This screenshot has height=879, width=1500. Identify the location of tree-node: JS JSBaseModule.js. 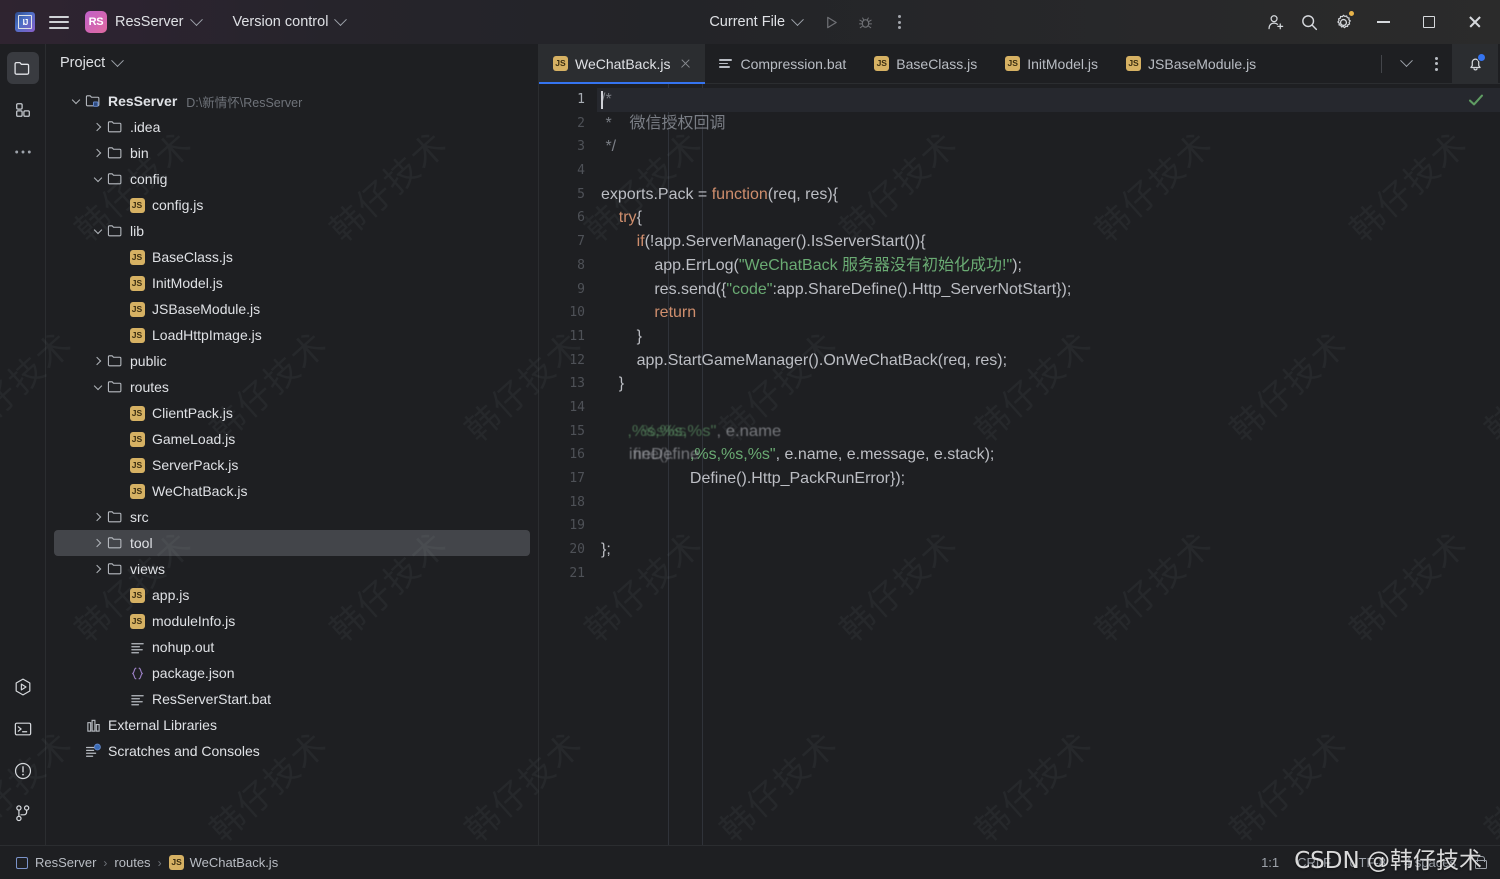
(292, 309).